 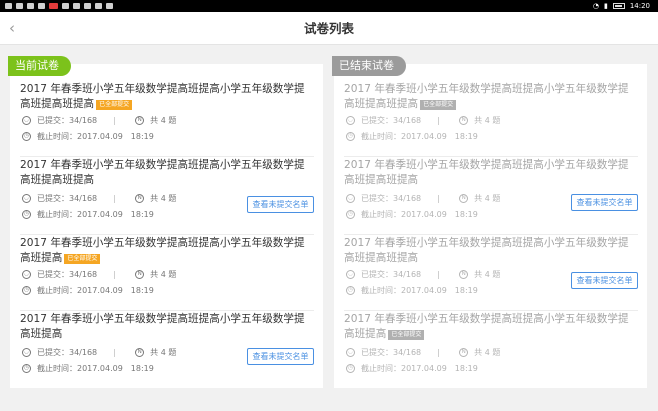 I want to click on battery-icon, so click(x=618, y=6).